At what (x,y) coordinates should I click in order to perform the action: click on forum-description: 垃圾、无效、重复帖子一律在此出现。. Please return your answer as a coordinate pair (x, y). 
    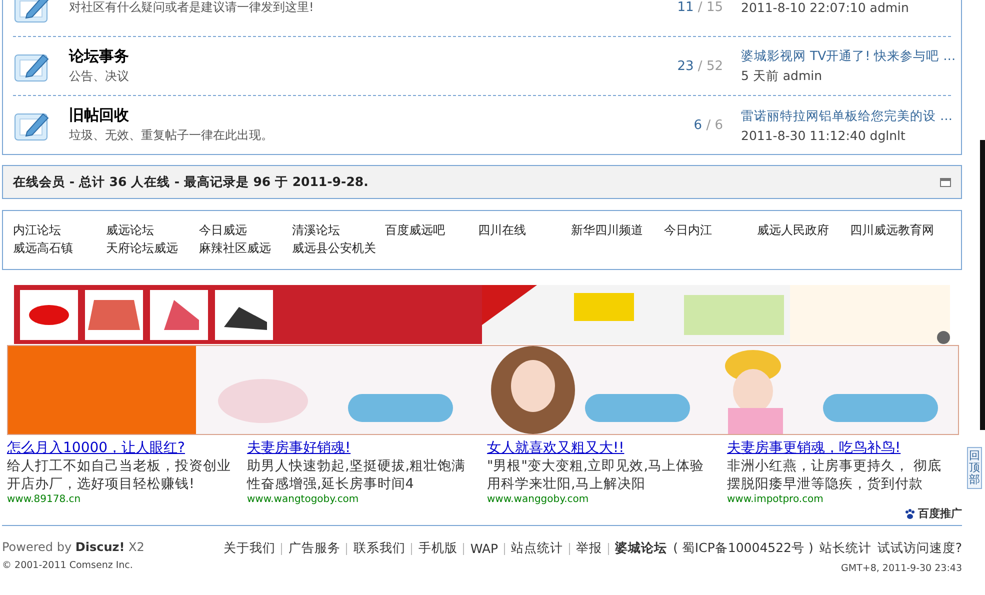
    Looking at the image, I should click on (171, 135).